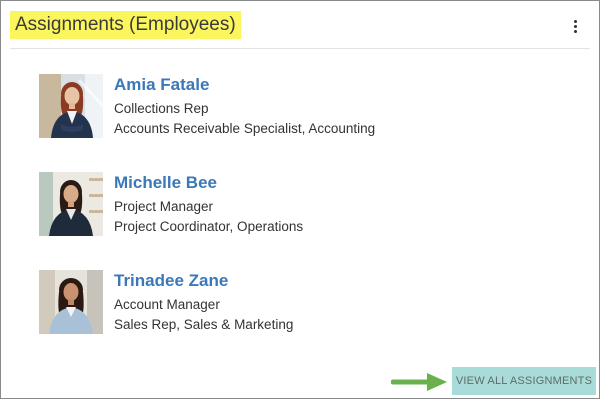 The width and height of the screenshot is (600, 399). What do you see at coordinates (167, 304) in the screenshot?
I see `employee-job-title: Account Manager` at bounding box center [167, 304].